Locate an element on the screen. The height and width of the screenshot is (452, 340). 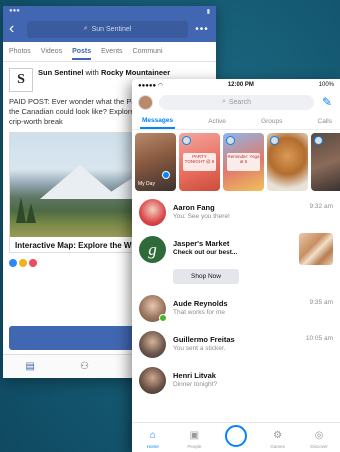
fb-status-bar: ●●● ▮ is located at coordinates (109, 11).